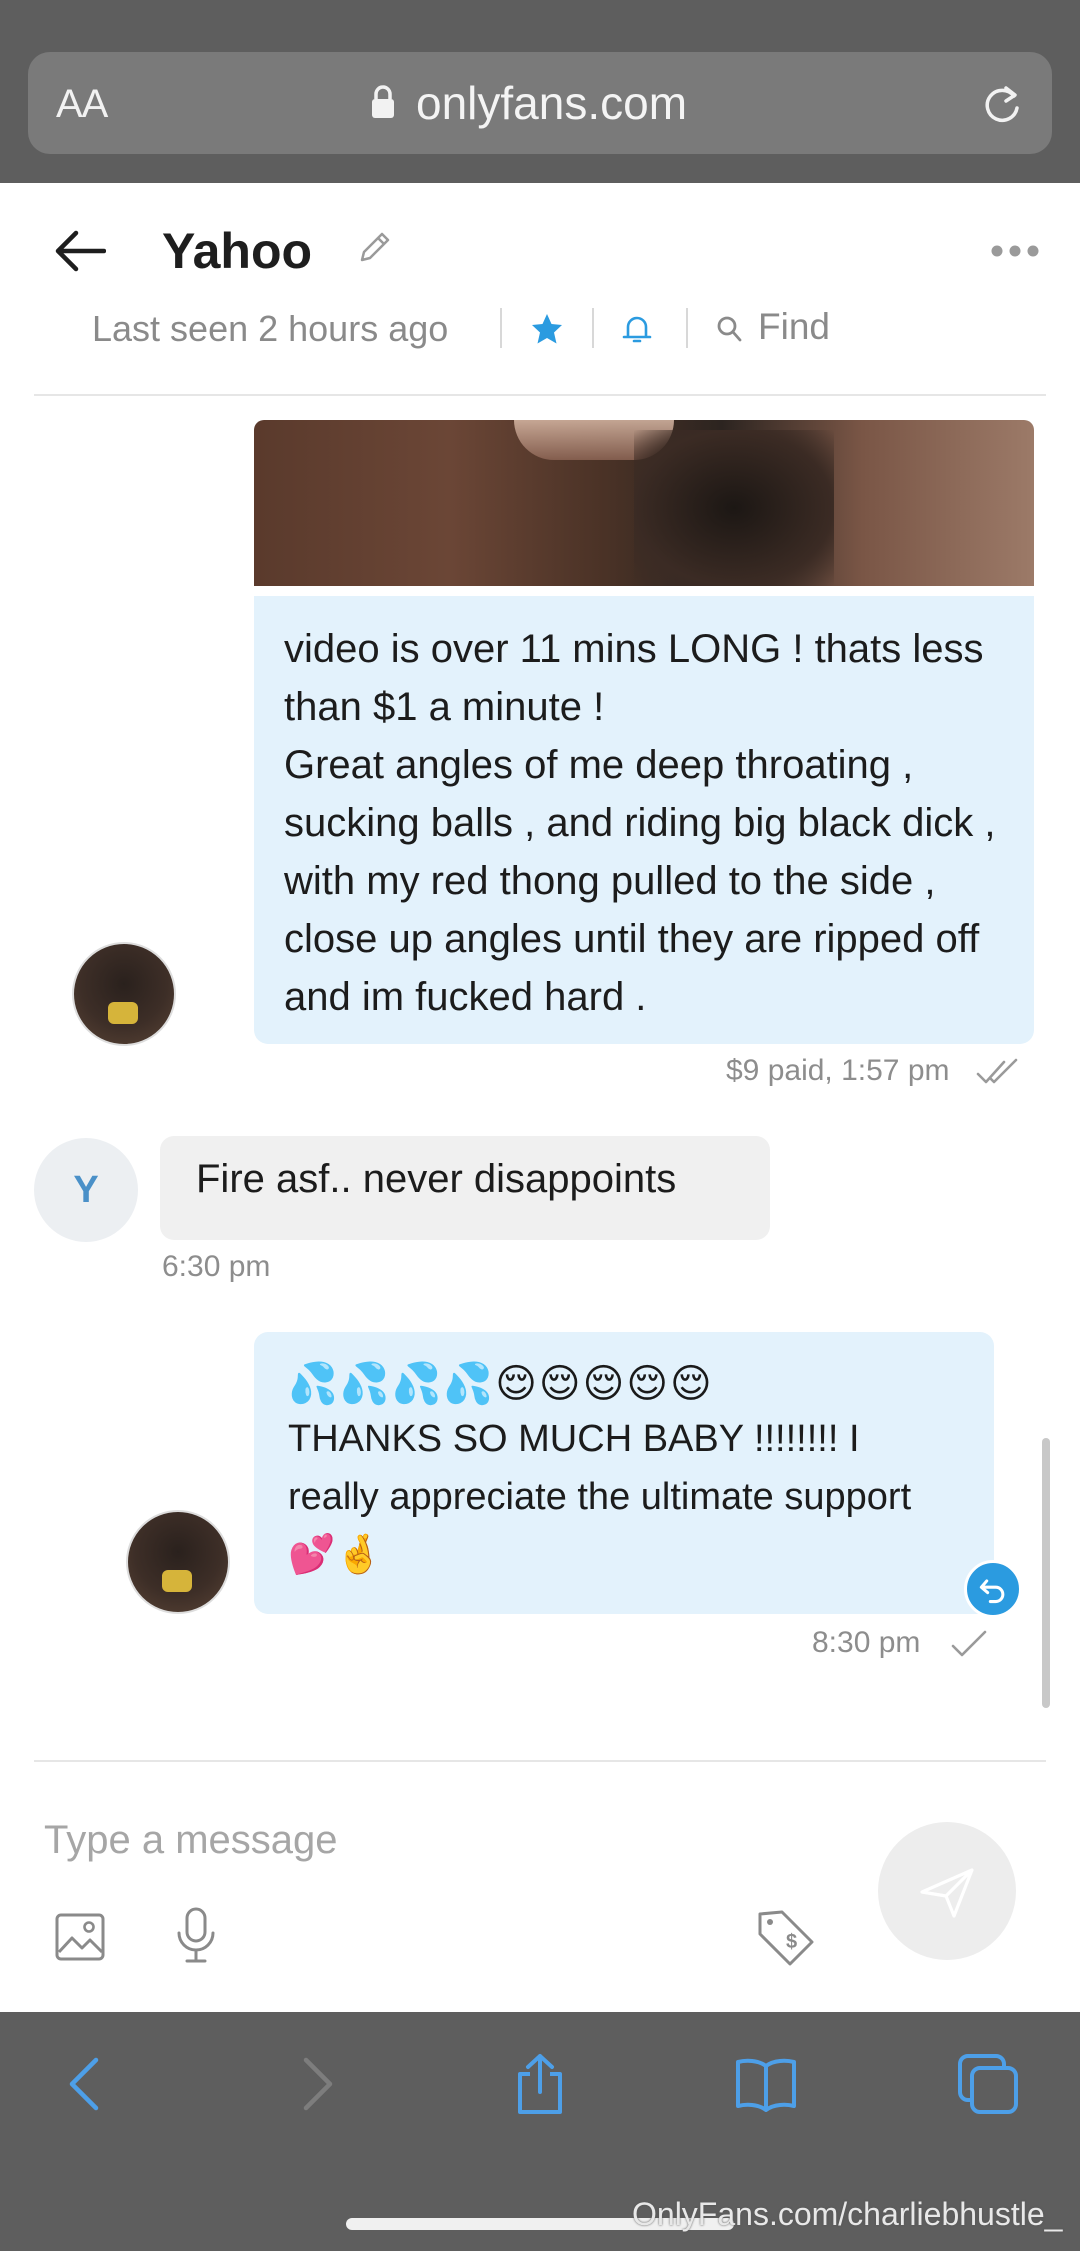  Describe the element at coordinates (540, 2084) in the screenshot. I see `share-icon` at that location.